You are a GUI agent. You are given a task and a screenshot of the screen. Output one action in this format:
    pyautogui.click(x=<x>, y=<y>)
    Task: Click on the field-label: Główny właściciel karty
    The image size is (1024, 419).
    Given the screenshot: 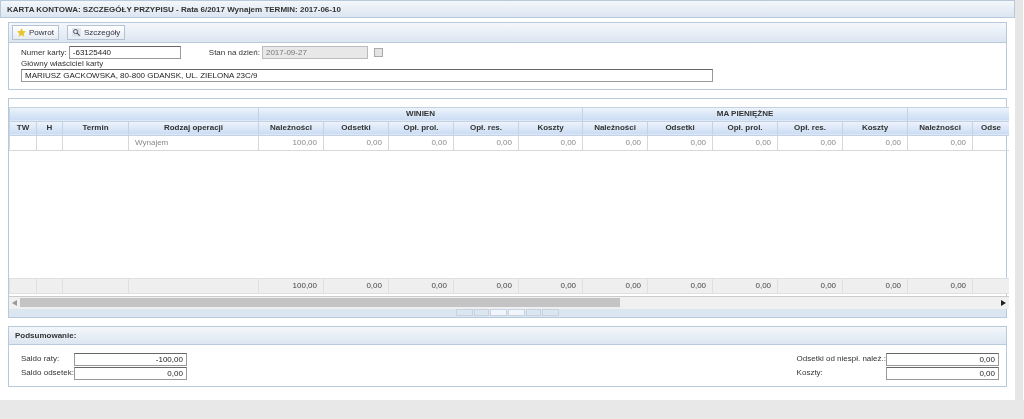 What is the action you would take?
    pyautogui.click(x=63, y=64)
    